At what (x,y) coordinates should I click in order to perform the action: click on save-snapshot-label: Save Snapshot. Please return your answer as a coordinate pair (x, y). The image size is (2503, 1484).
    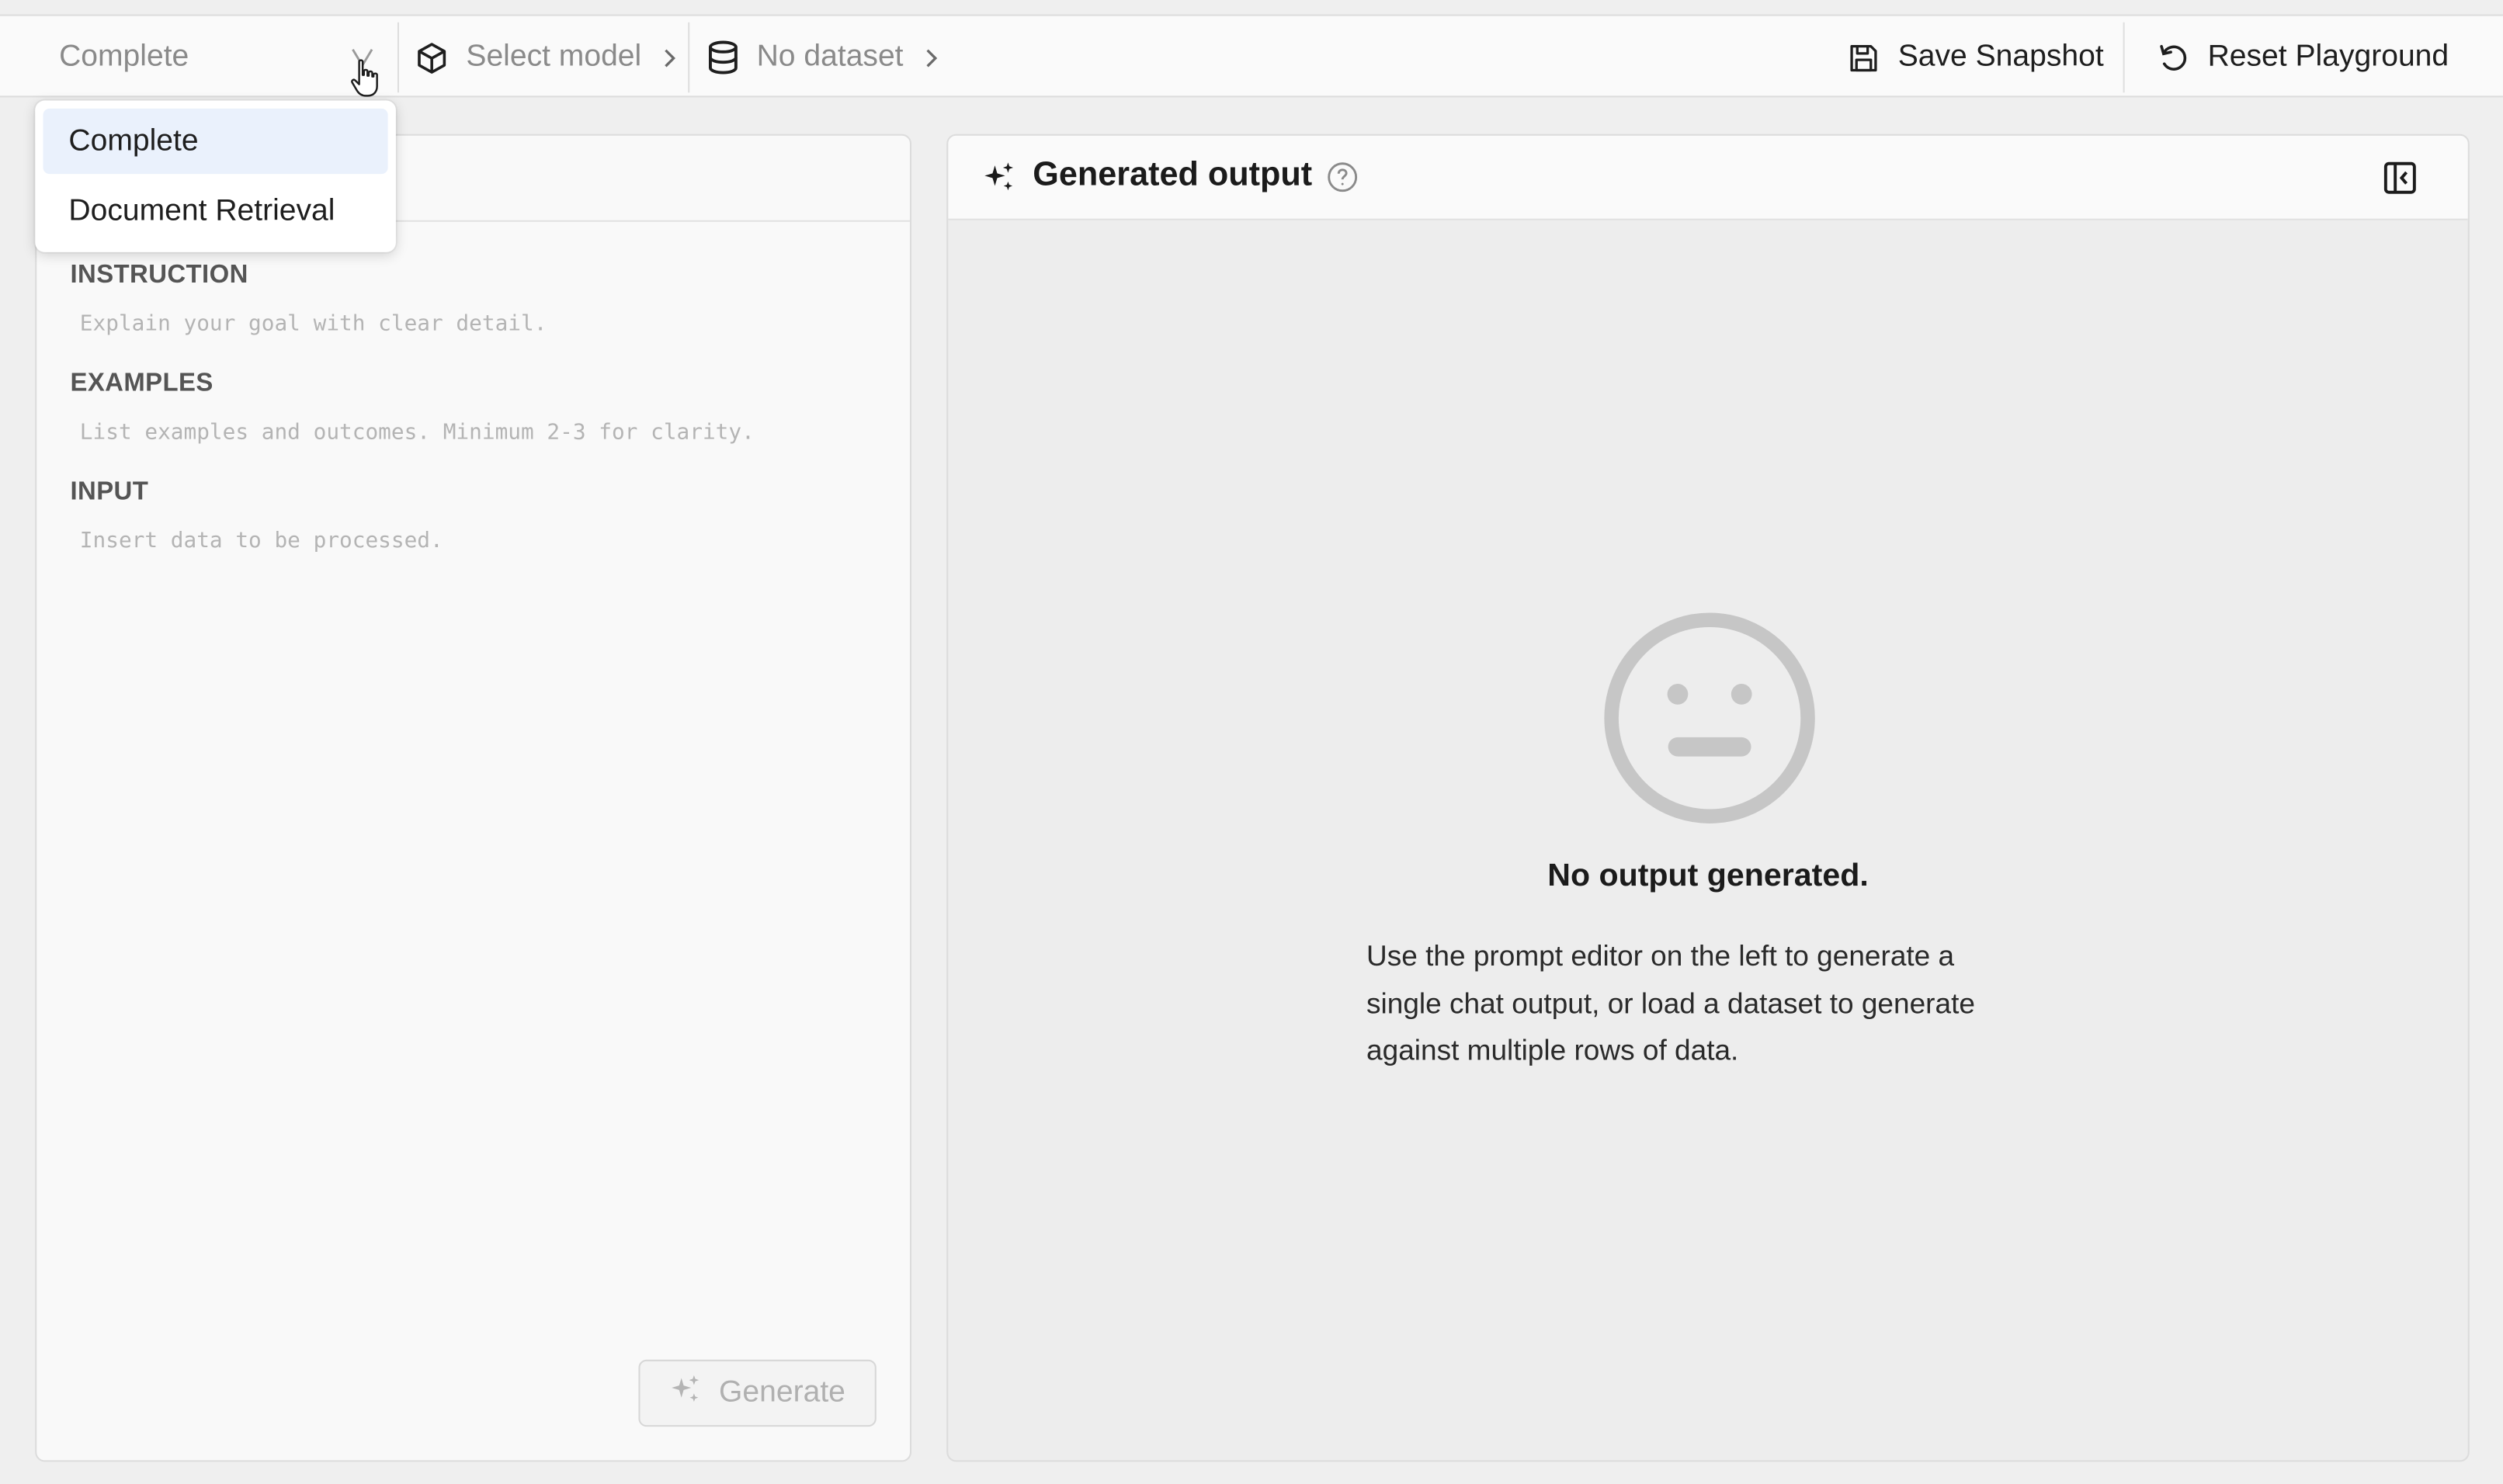
    Looking at the image, I should click on (2000, 57).